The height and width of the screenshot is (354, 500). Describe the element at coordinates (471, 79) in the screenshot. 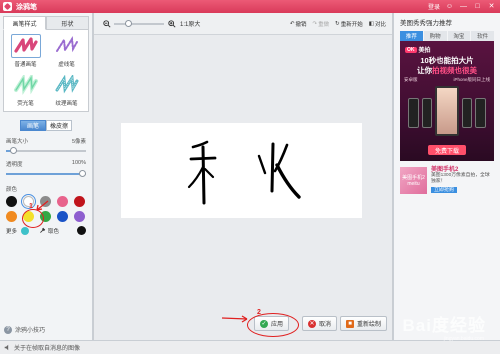

I see `ad-iphone-label: iPhone版同日上线` at that location.